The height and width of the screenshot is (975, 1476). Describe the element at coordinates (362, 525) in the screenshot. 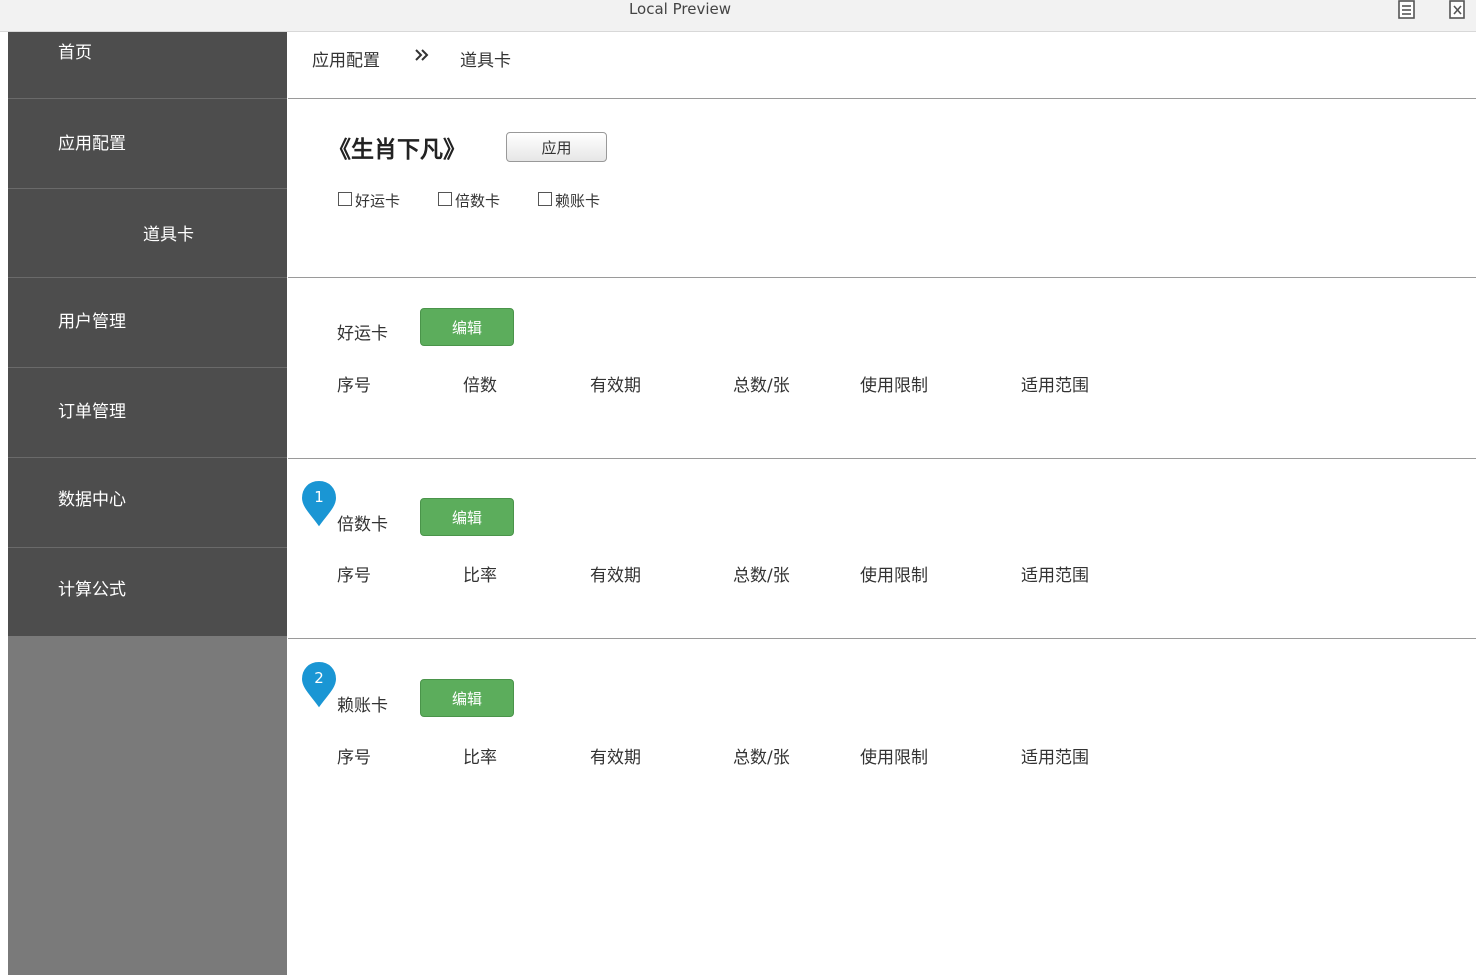

I see `section-title: 倍数卡` at that location.